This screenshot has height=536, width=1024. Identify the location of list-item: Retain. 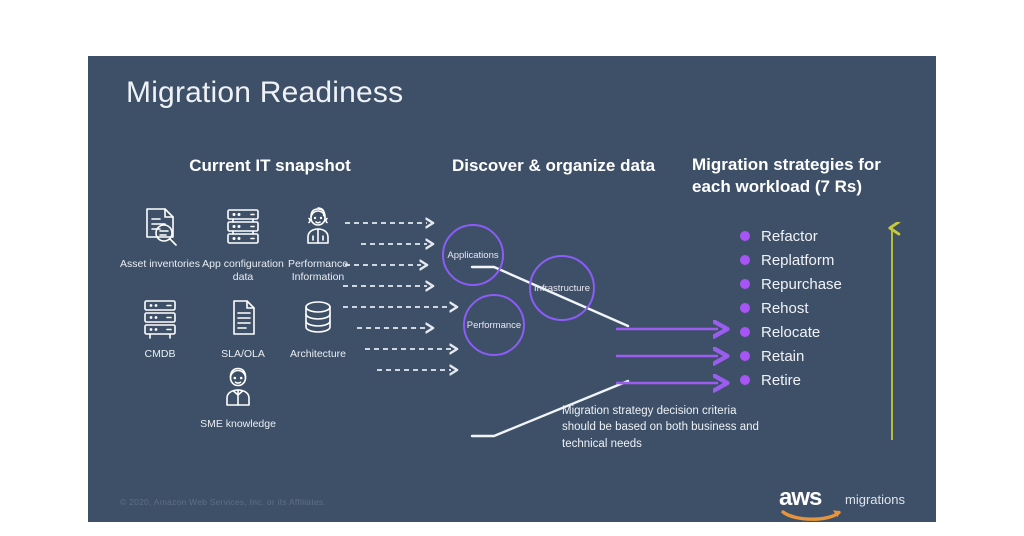
(791, 356).